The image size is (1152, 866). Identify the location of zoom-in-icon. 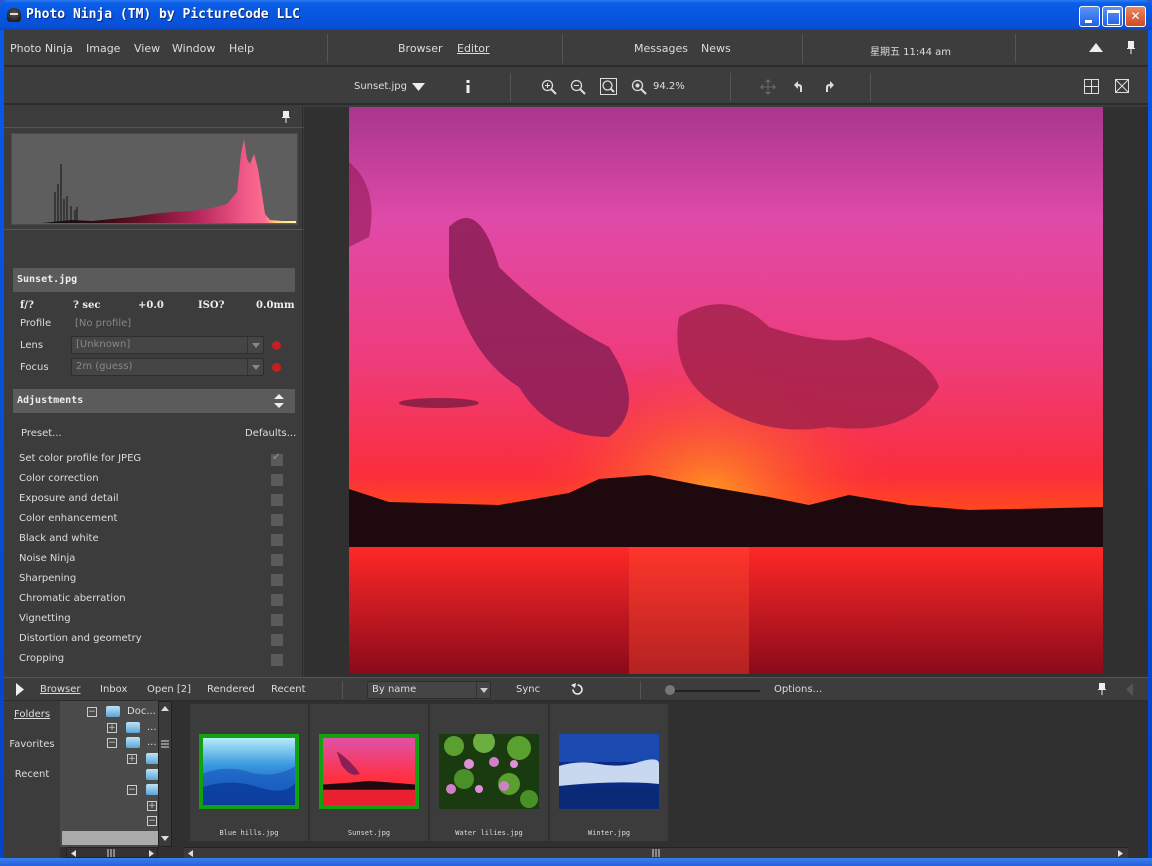
(549, 87).